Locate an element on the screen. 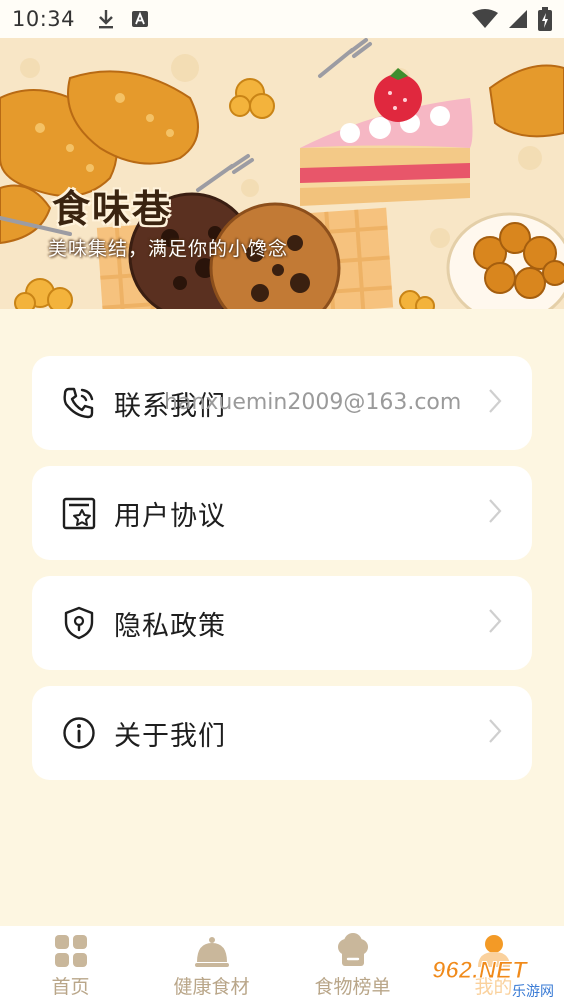 The width and height of the screenshot is (564, 1004). wifi-icon is located at coordinates (485, 18).